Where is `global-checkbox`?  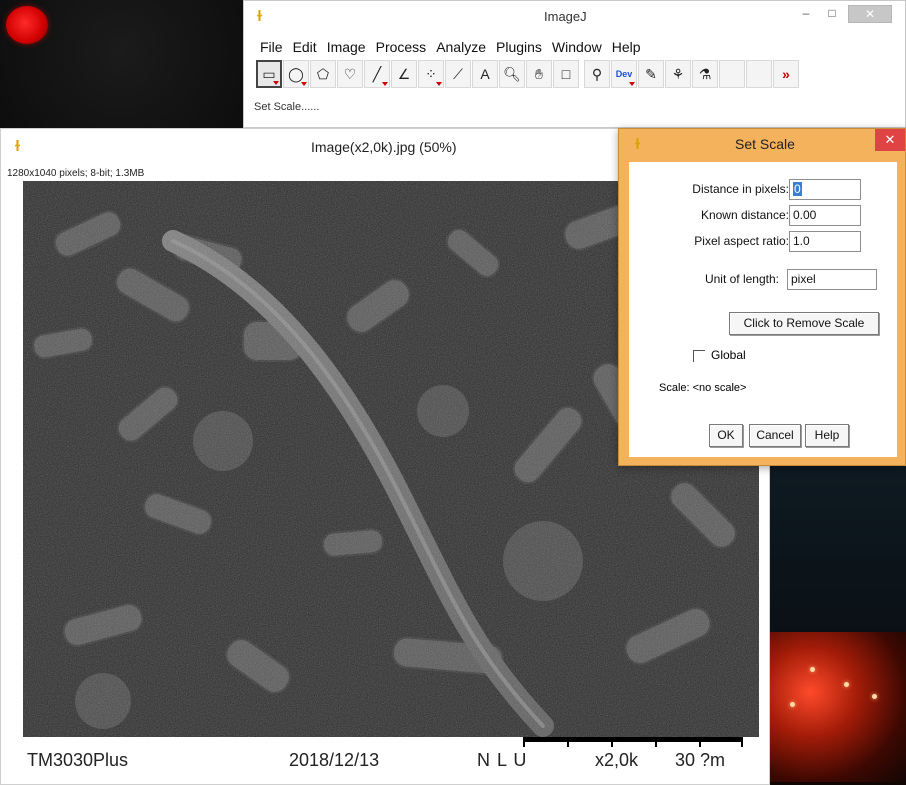 global-checkbox is located at coordinates (699, 356).